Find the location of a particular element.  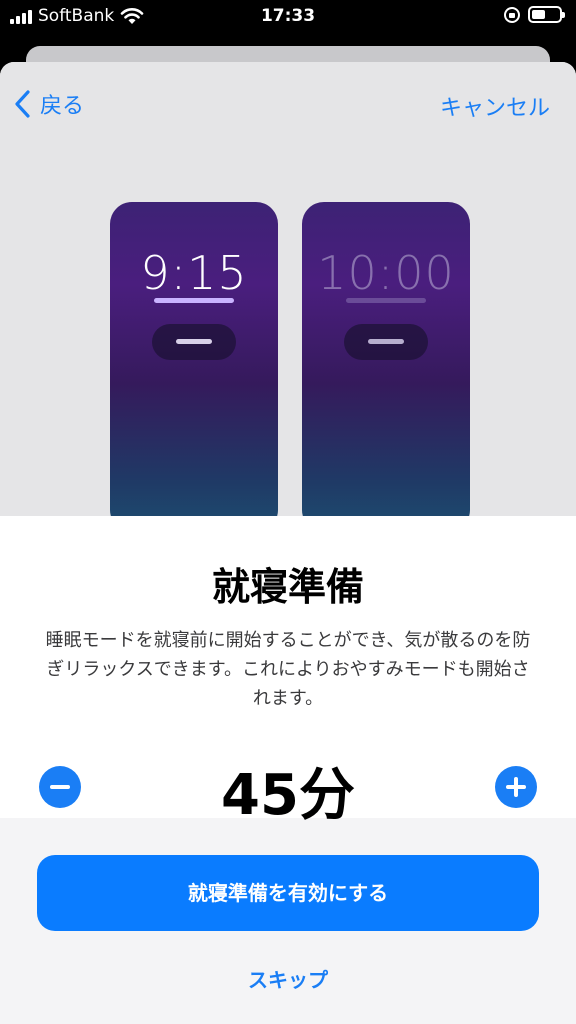

skip-button: スキップ is located at coordinates (288, 978).